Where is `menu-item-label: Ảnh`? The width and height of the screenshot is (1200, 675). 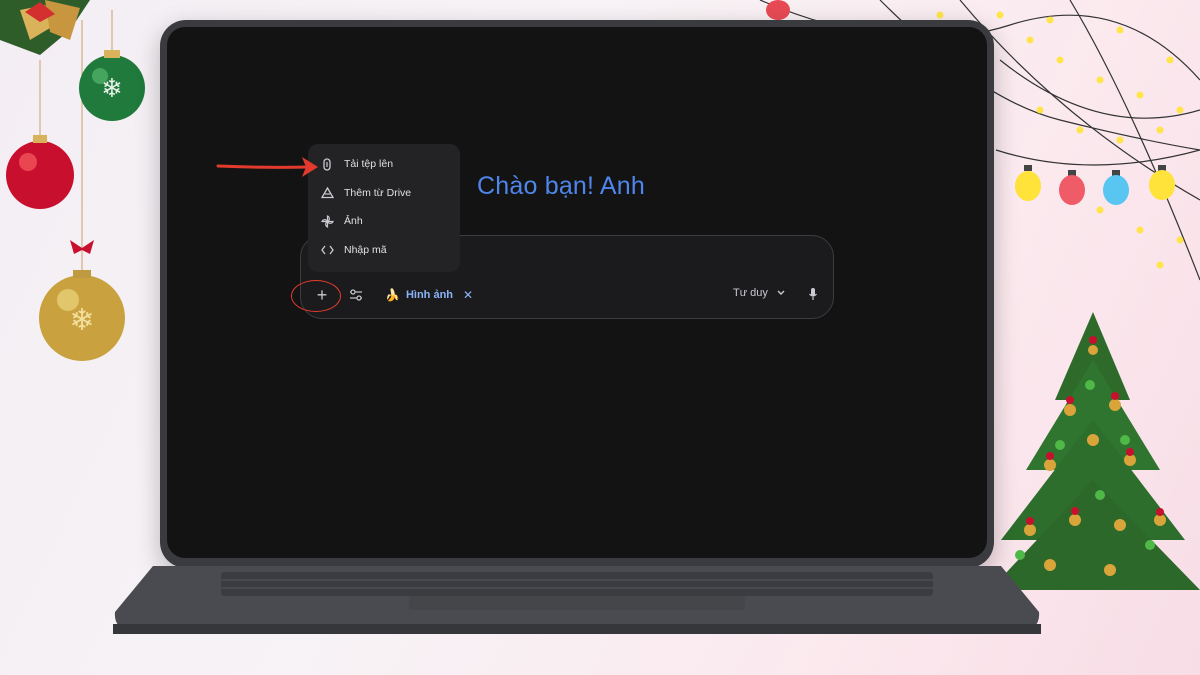 menu-item-label: Ảnh is located at coordinates (353, 221).